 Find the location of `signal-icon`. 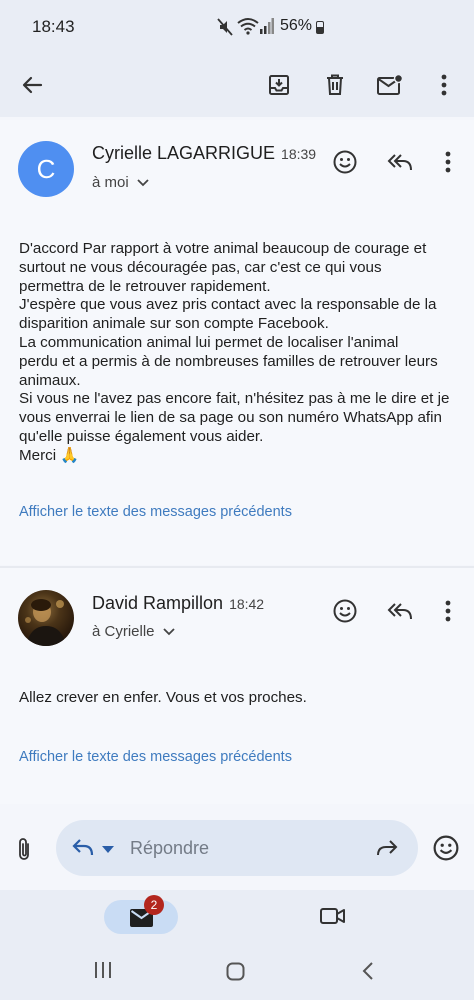

signal-icon is located at coordinates (267, 28).